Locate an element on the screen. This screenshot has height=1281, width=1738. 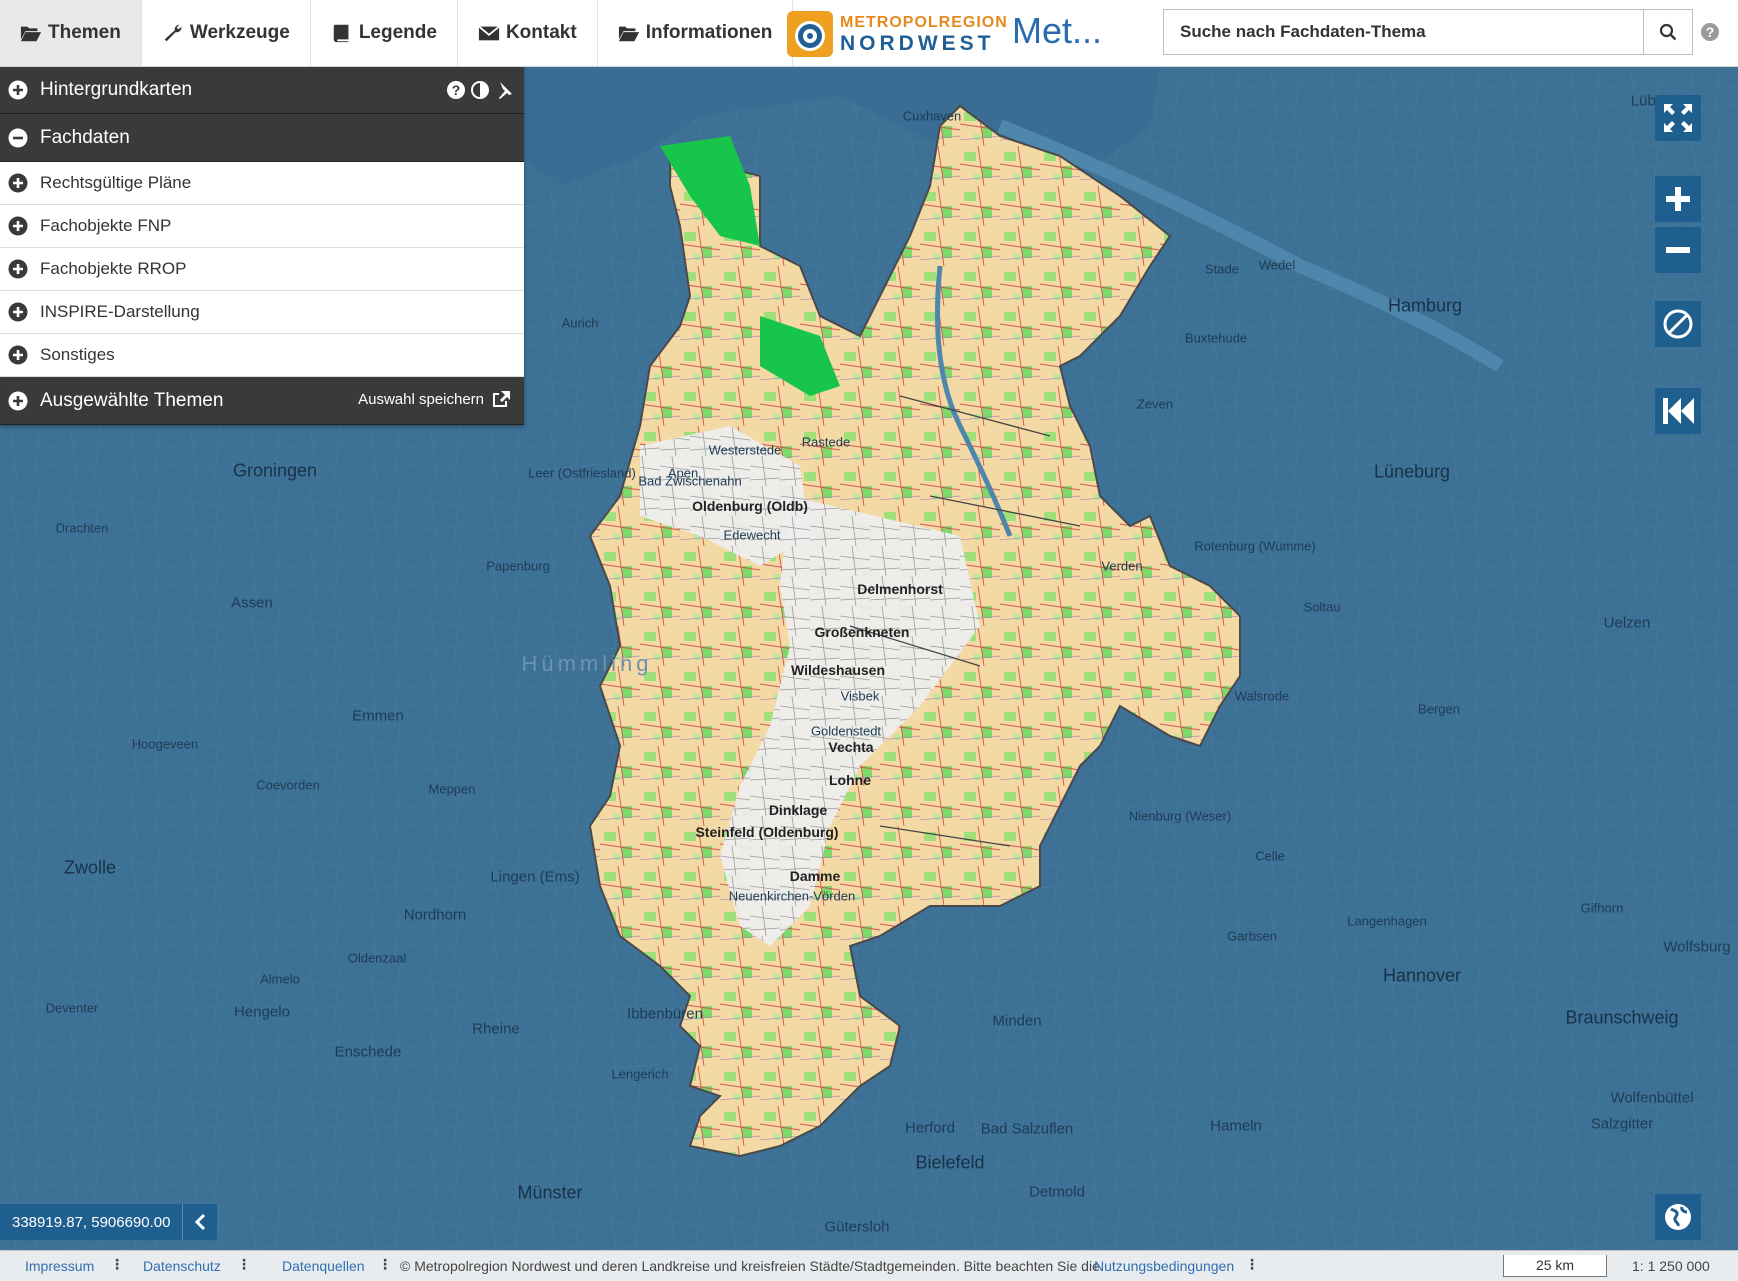
impressum-link: Impressum is located at coordinates (59, 1266).